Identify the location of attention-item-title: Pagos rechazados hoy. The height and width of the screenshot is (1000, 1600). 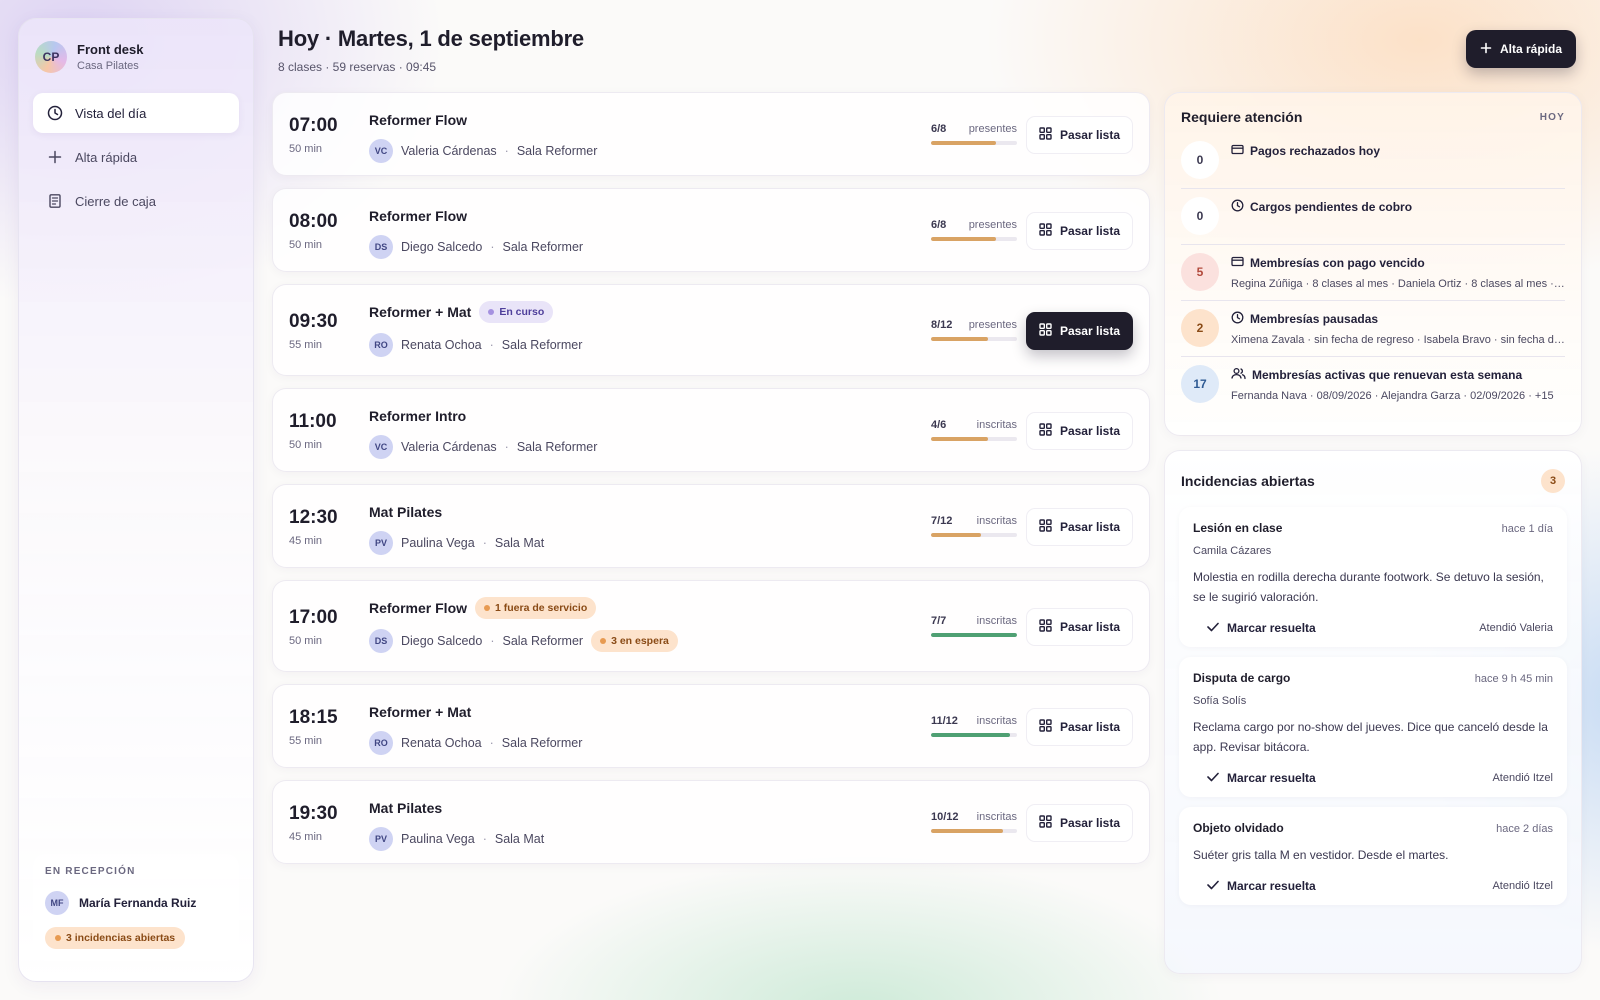
(1315, 151).